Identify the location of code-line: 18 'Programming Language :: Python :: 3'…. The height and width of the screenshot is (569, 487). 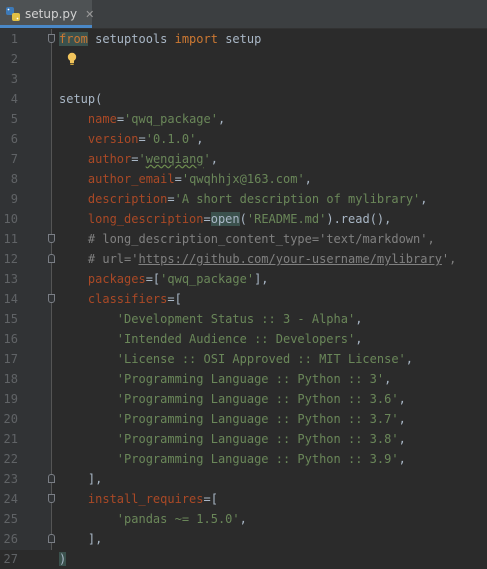
(243, 379).